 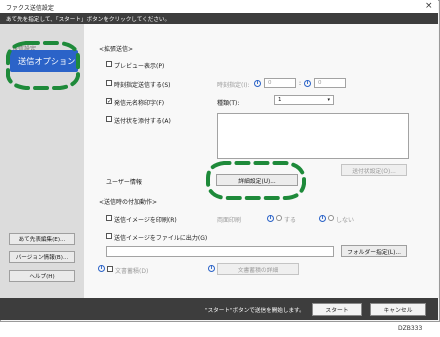 What do you see at coordinates (43, 65) in the screenshot?
I see `sidebar-highlight` at bounding box center [43, 65].